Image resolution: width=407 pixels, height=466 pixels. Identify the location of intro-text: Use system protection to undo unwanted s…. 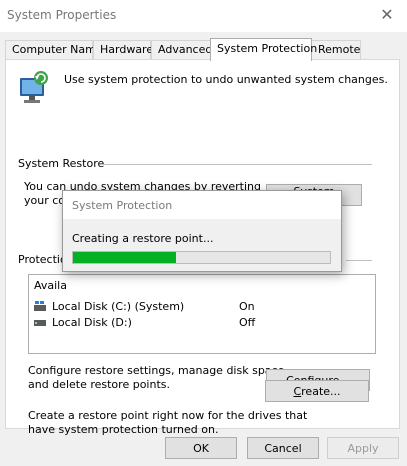
(226, 79).